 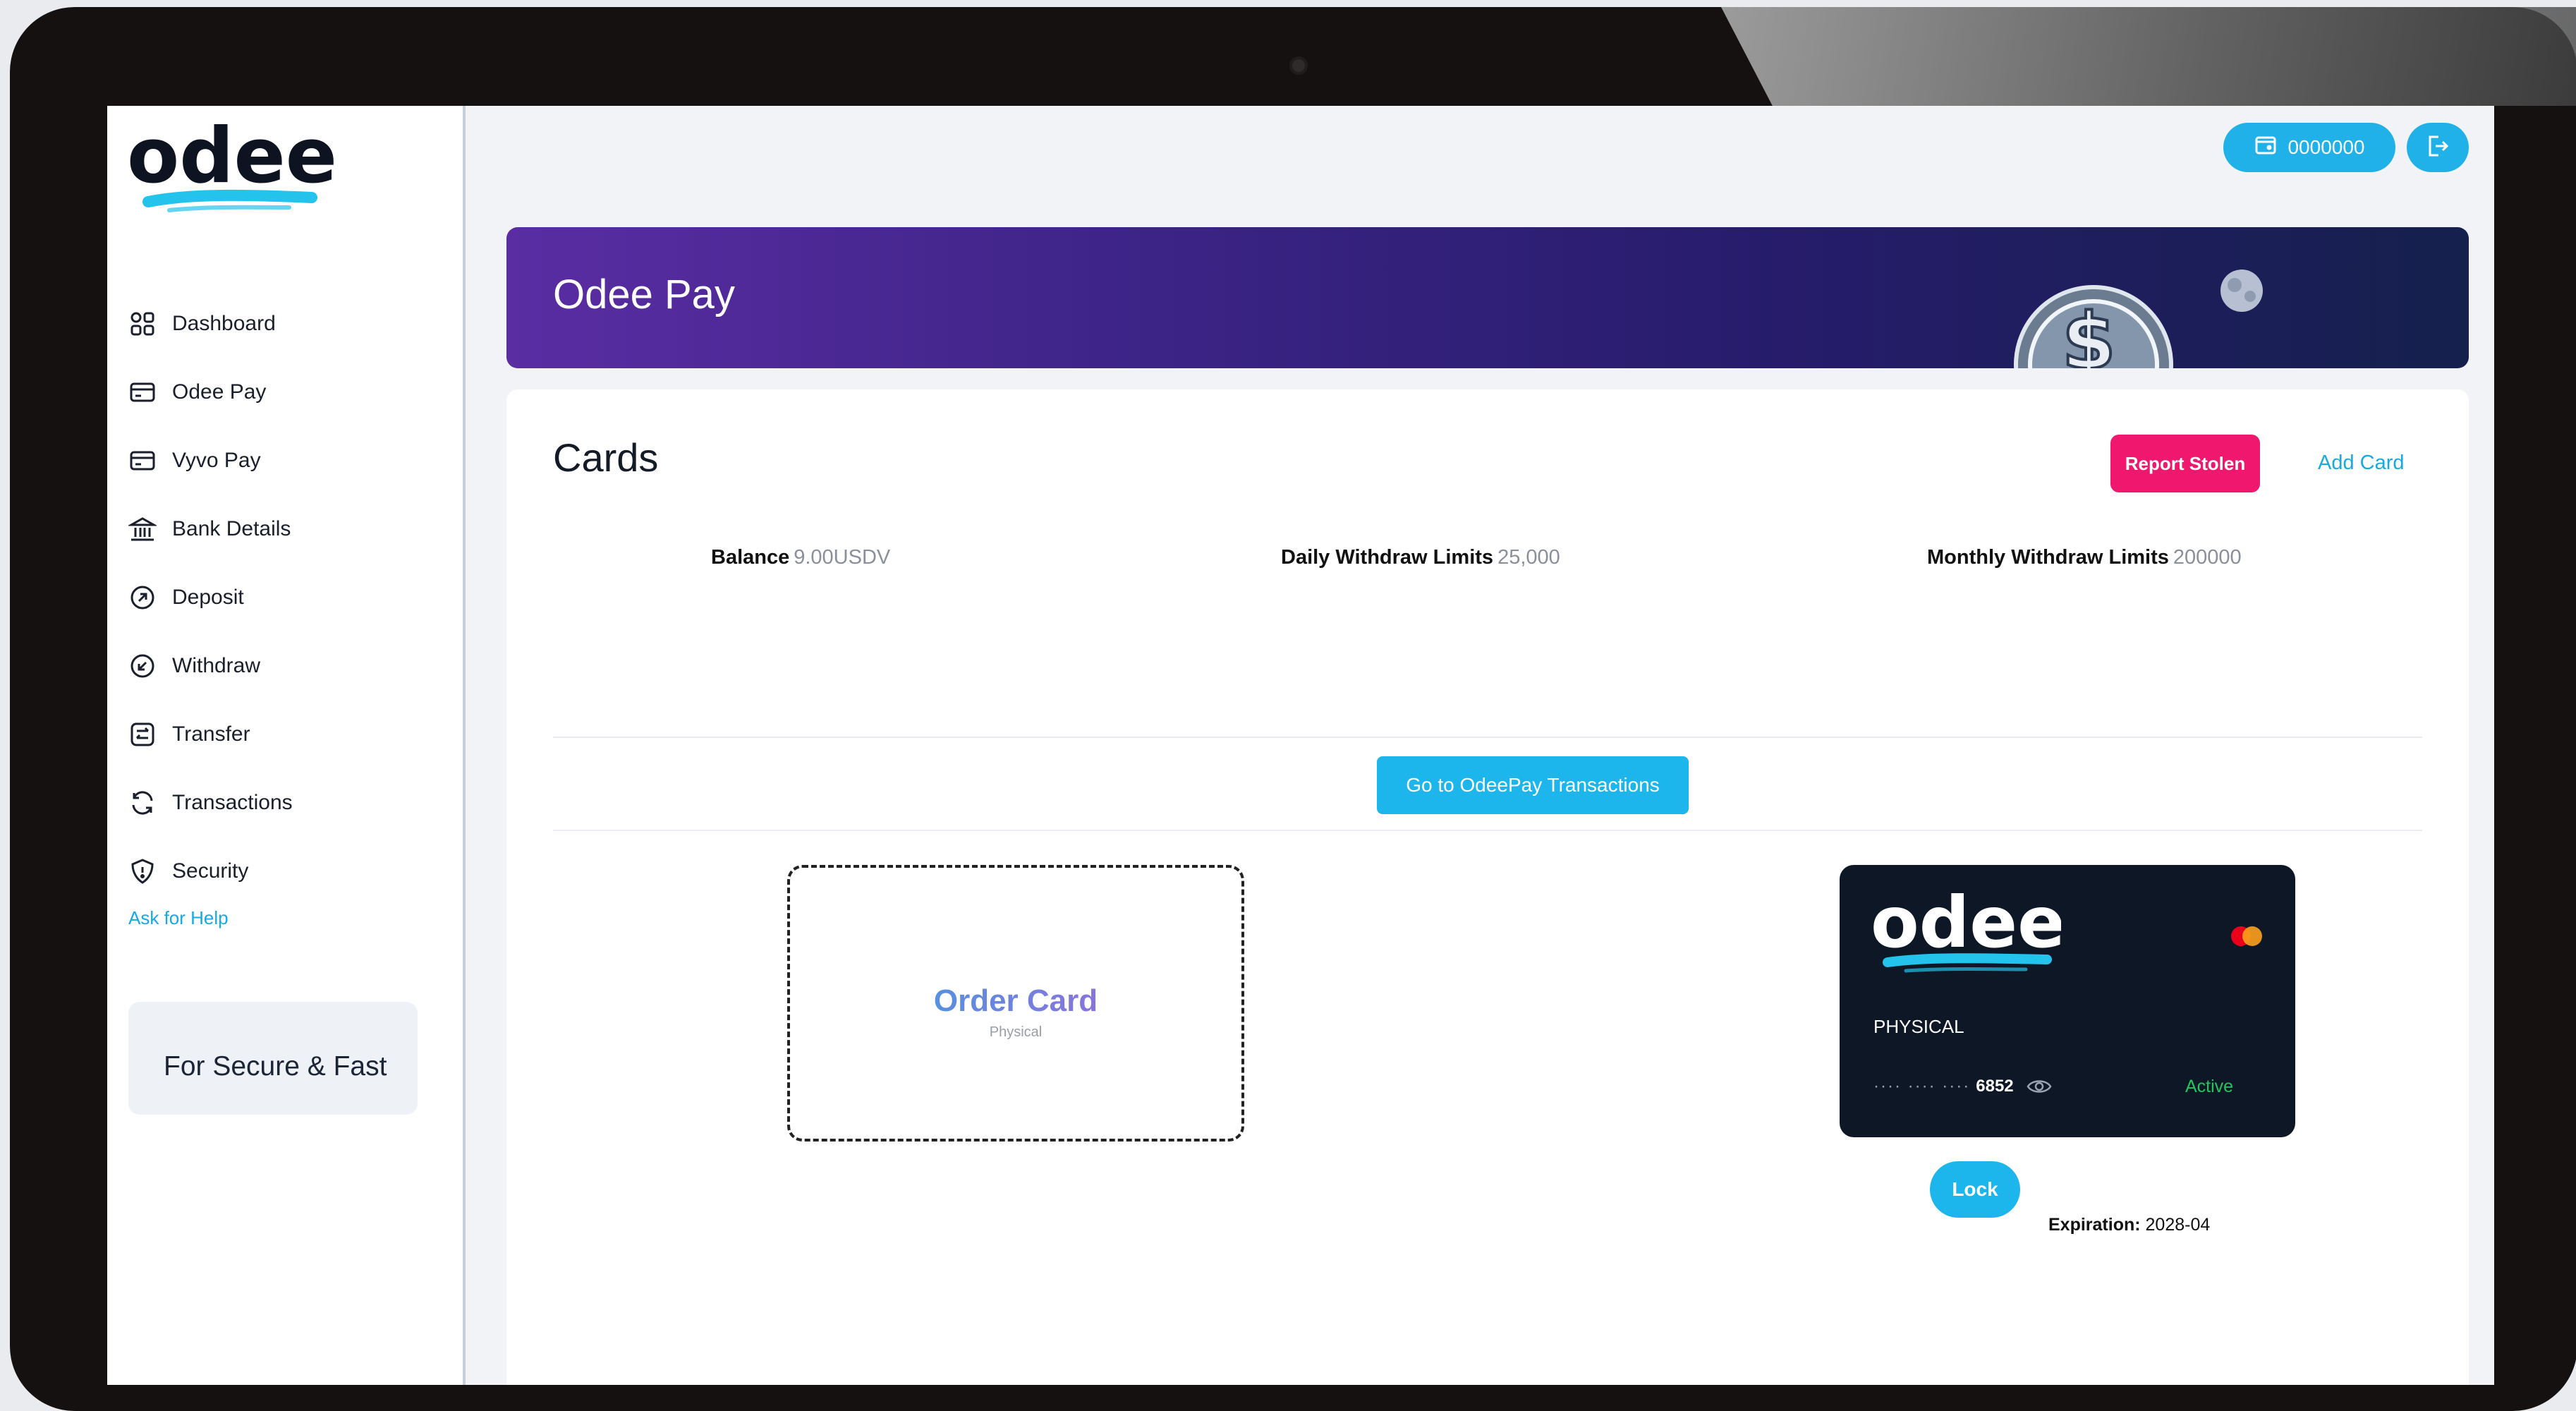 I want to click on sidebar-item-deposit: Deposit, so click(x=294, y=597).